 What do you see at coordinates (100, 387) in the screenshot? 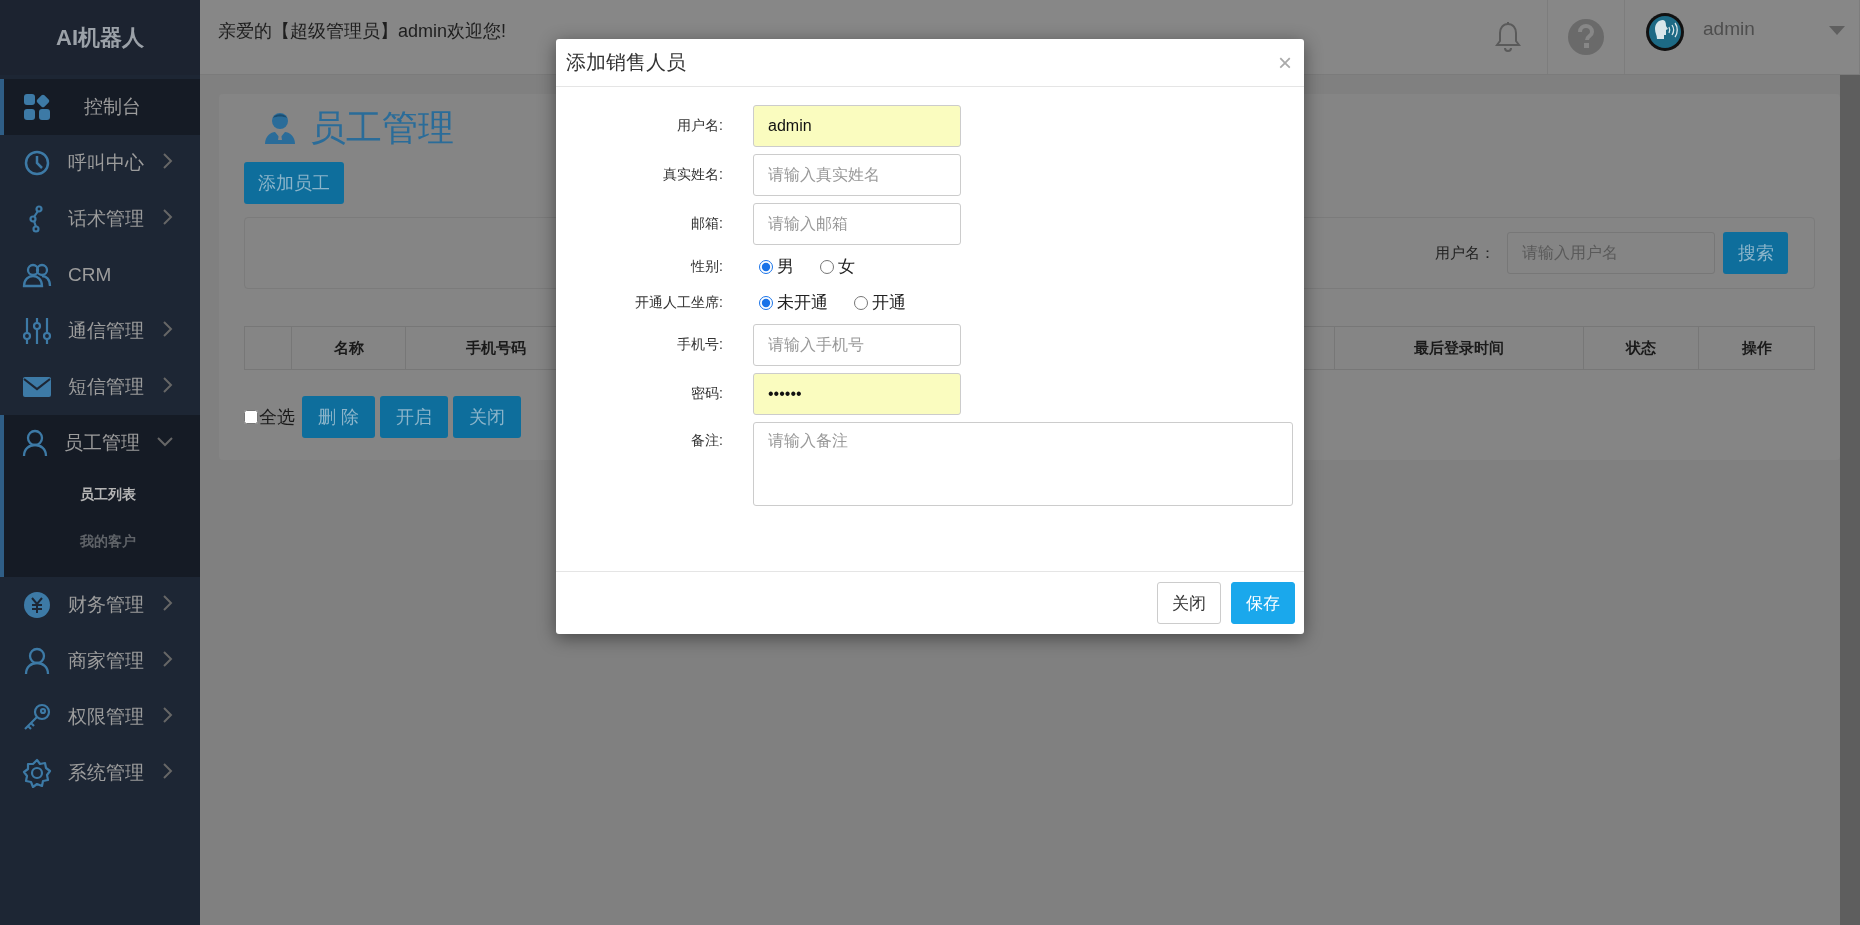
I see `sidebar-item: 短信管理` at bounding box center [100, 387].